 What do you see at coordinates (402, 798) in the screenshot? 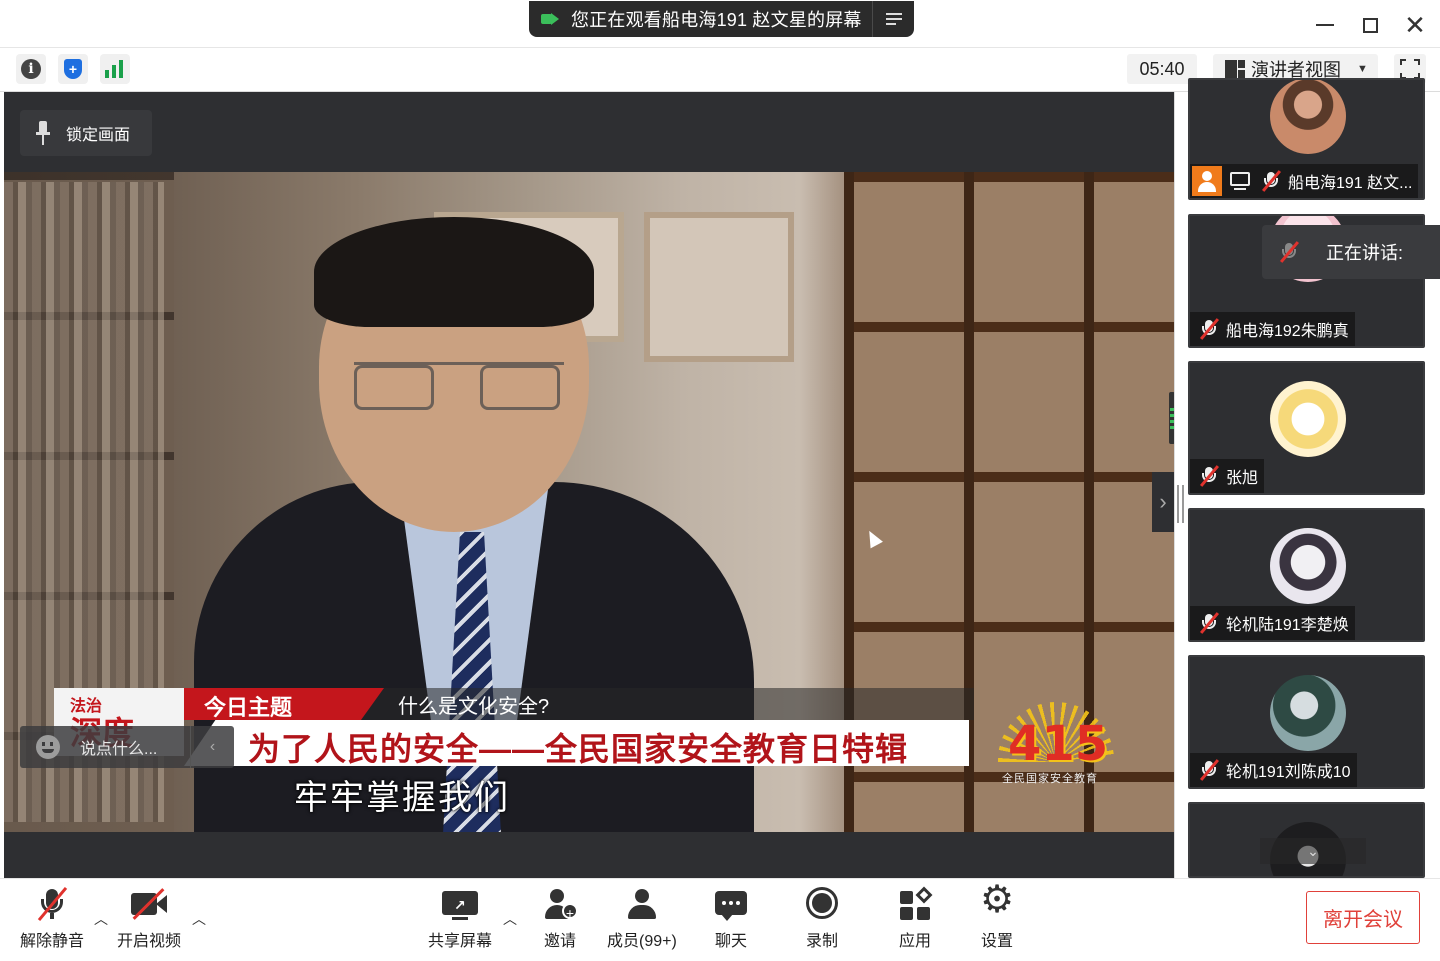
I see `video-subtitle: 牢牢掌握我们` at bounding box center [402, 798].